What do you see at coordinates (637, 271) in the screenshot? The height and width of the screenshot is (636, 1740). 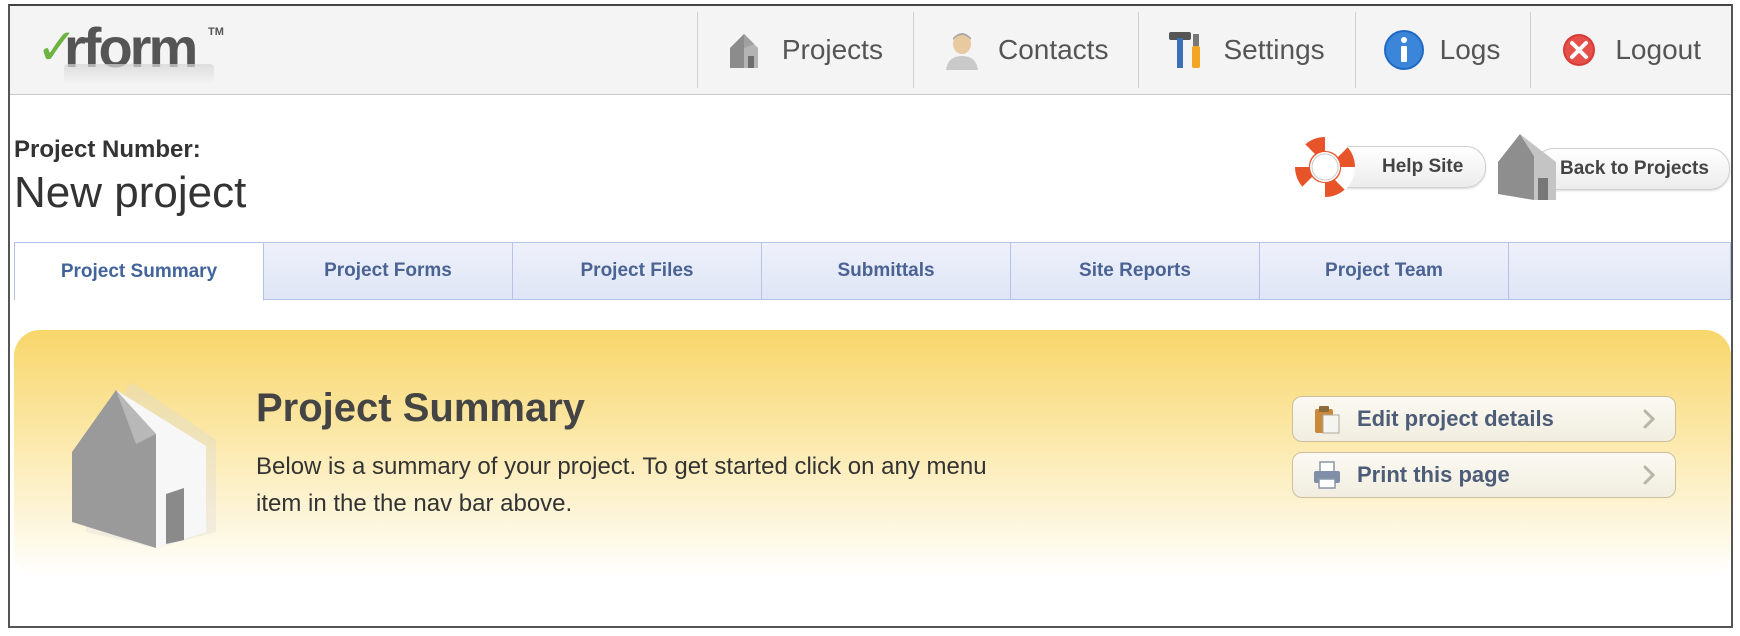 I see `tab-project-files: Project Files` at bounding box center [637, 271].